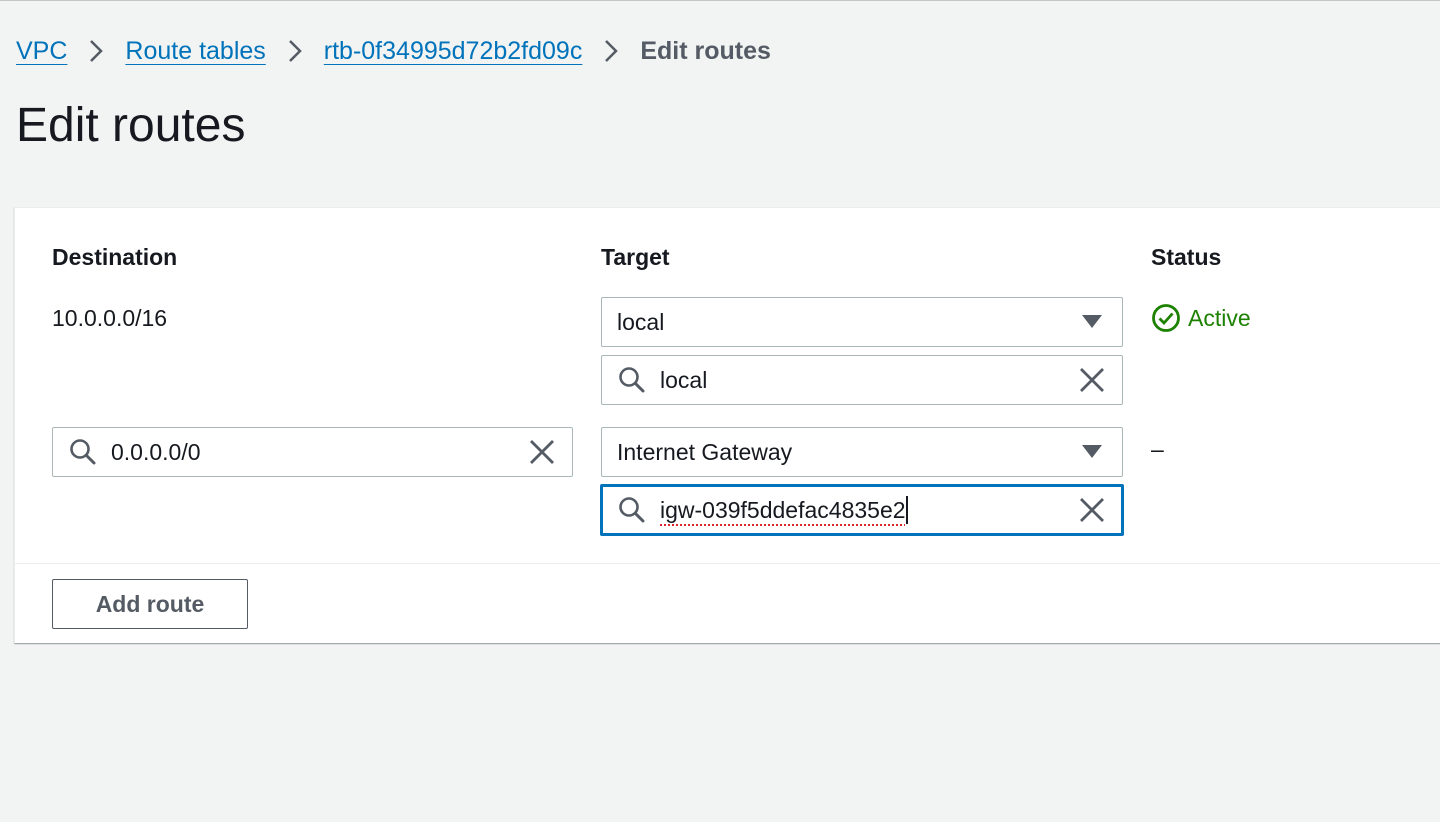  What do you see at coordinates (195, 51) in the screenshot?
I see `breadcrumb-link-route-tables: Route tables` at bounding box center [195, 51].